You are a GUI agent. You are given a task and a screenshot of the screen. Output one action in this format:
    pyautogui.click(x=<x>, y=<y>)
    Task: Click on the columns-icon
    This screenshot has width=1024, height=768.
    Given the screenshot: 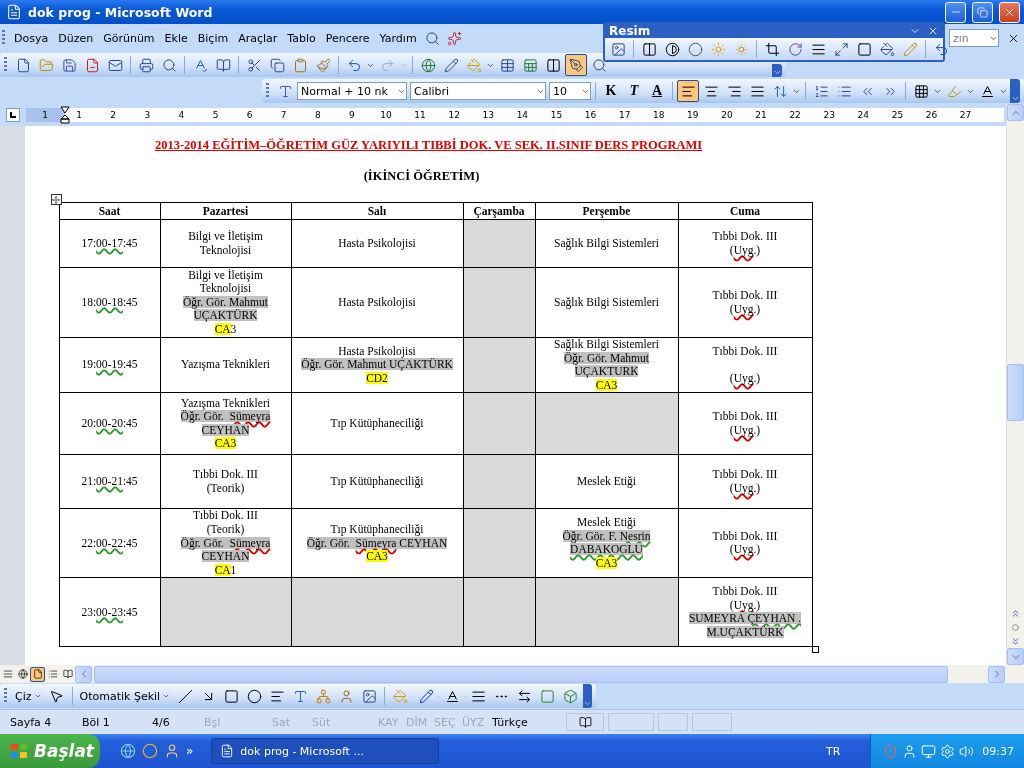 What is the action you would take?
    pyautogui.click(x=553, y=65)
    